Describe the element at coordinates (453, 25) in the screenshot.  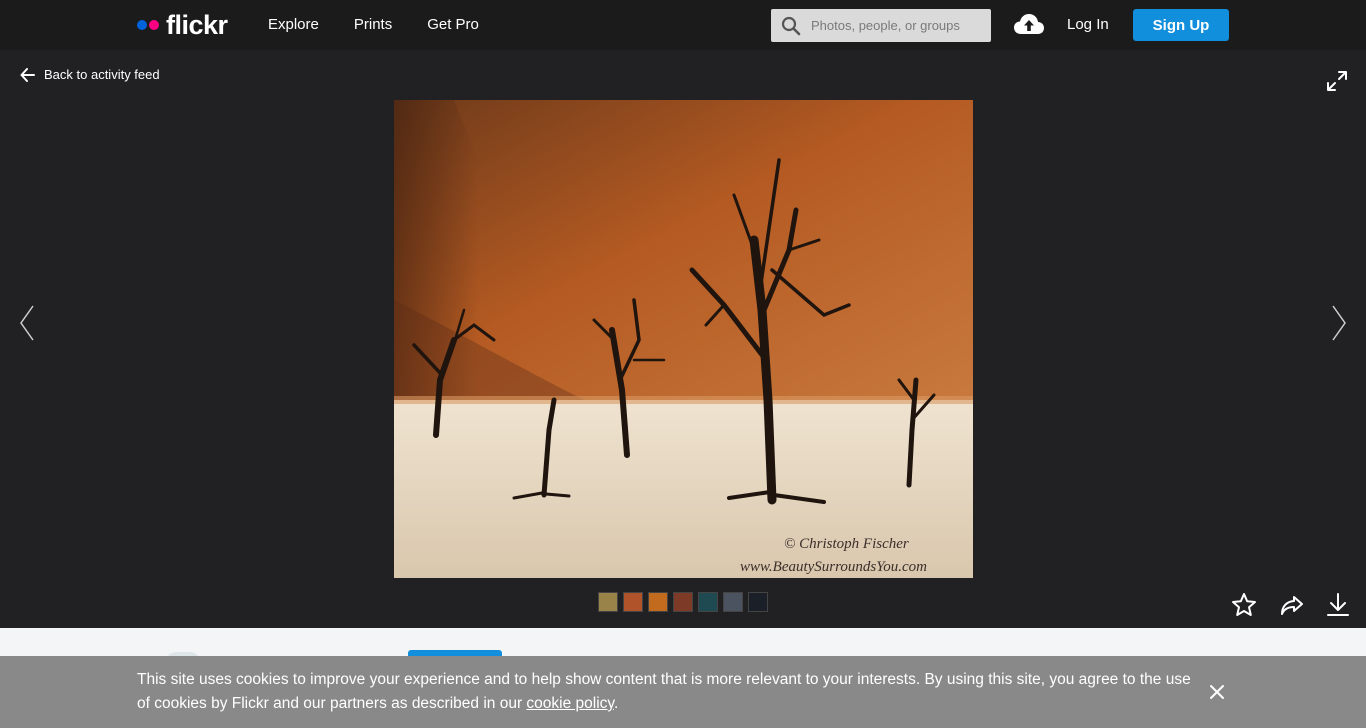
I see `nav-get-pro-link: Get Pro` at that location.